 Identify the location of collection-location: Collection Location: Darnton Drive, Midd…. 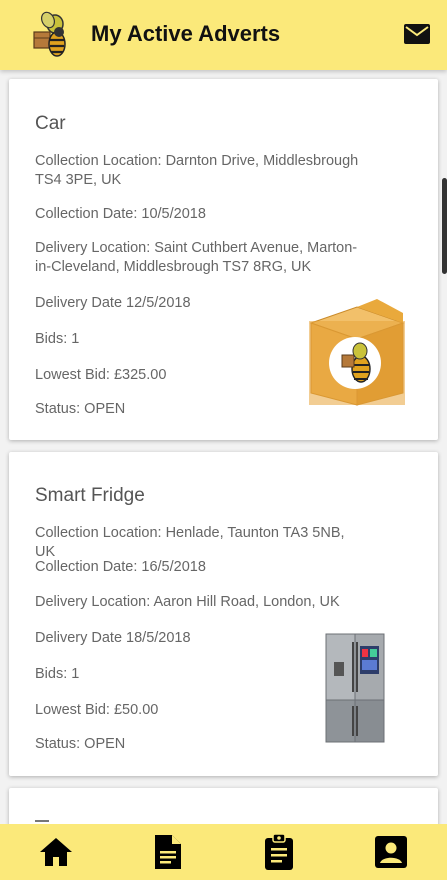
(197, 170).